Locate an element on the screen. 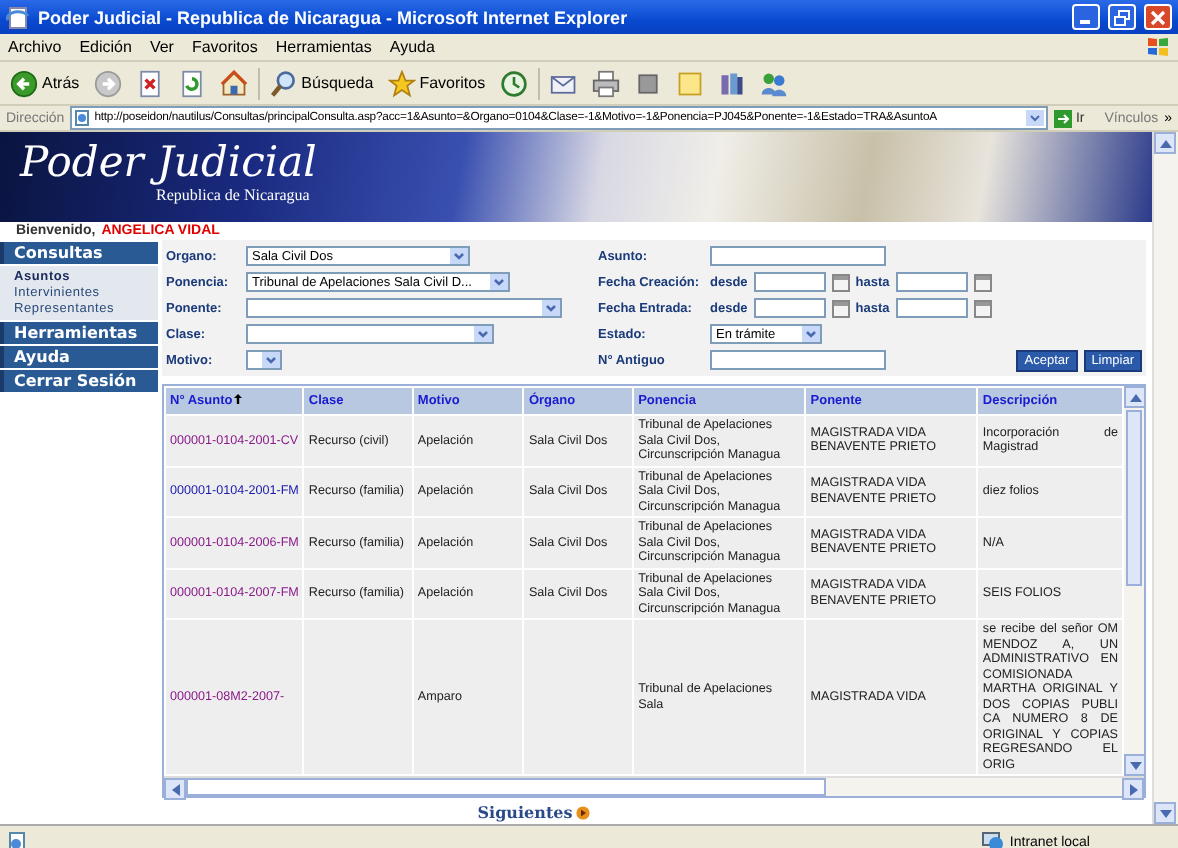 This screenshot has height=848, width=1178. back-button: Atrás is located at coordinates (45, 83).